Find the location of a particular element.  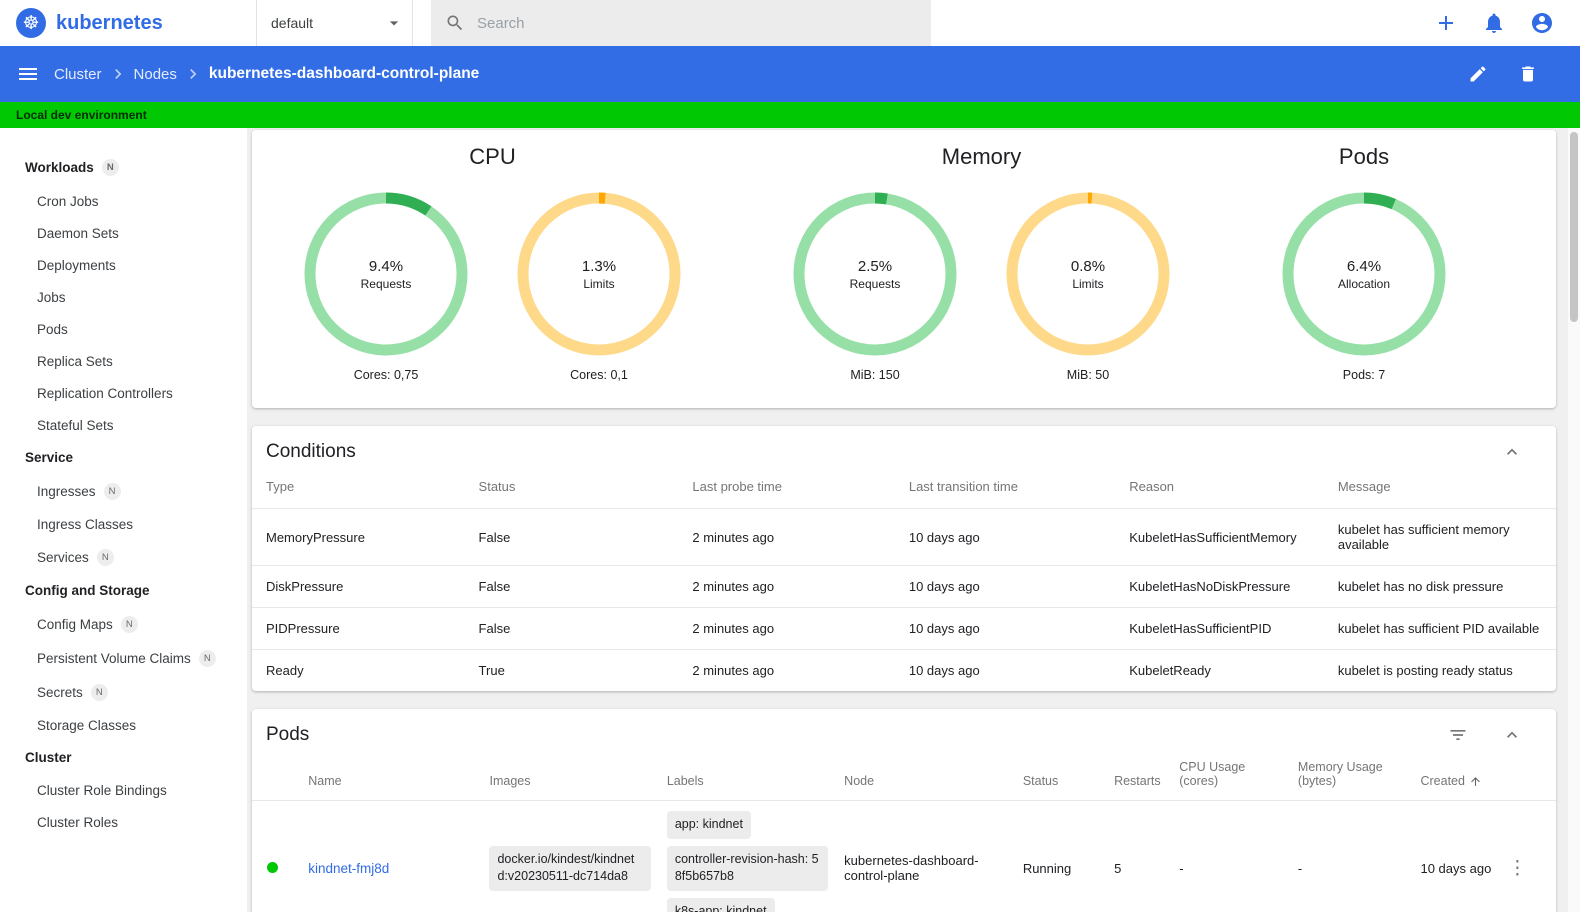

sidebar-item-label: Stateful Sets is located at coordinates (75, 425).